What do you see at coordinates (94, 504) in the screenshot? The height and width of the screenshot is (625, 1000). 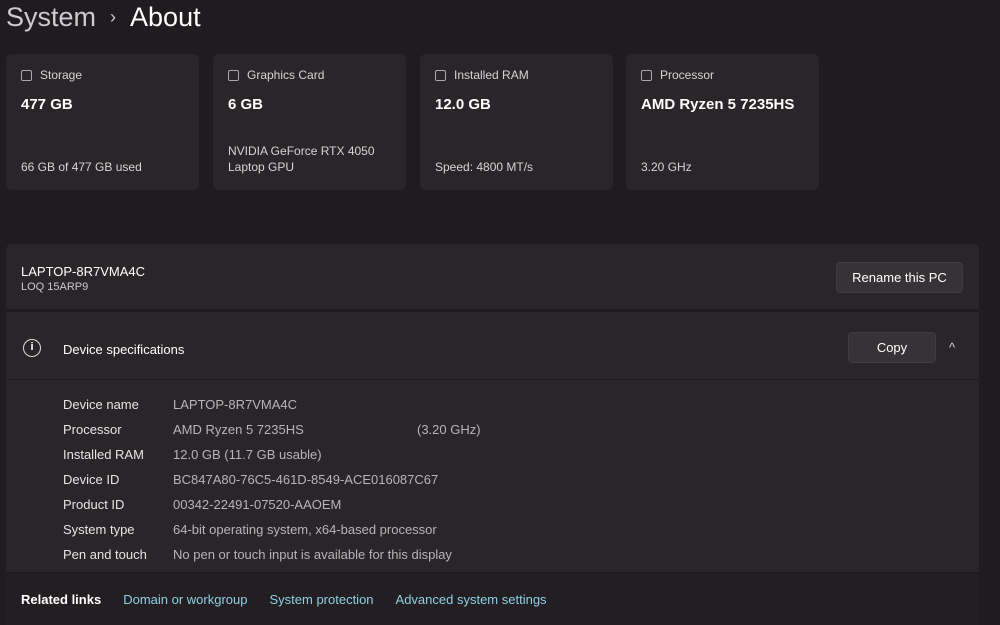 I see `spec-key: Product ID` at bounding box center [94, 504].